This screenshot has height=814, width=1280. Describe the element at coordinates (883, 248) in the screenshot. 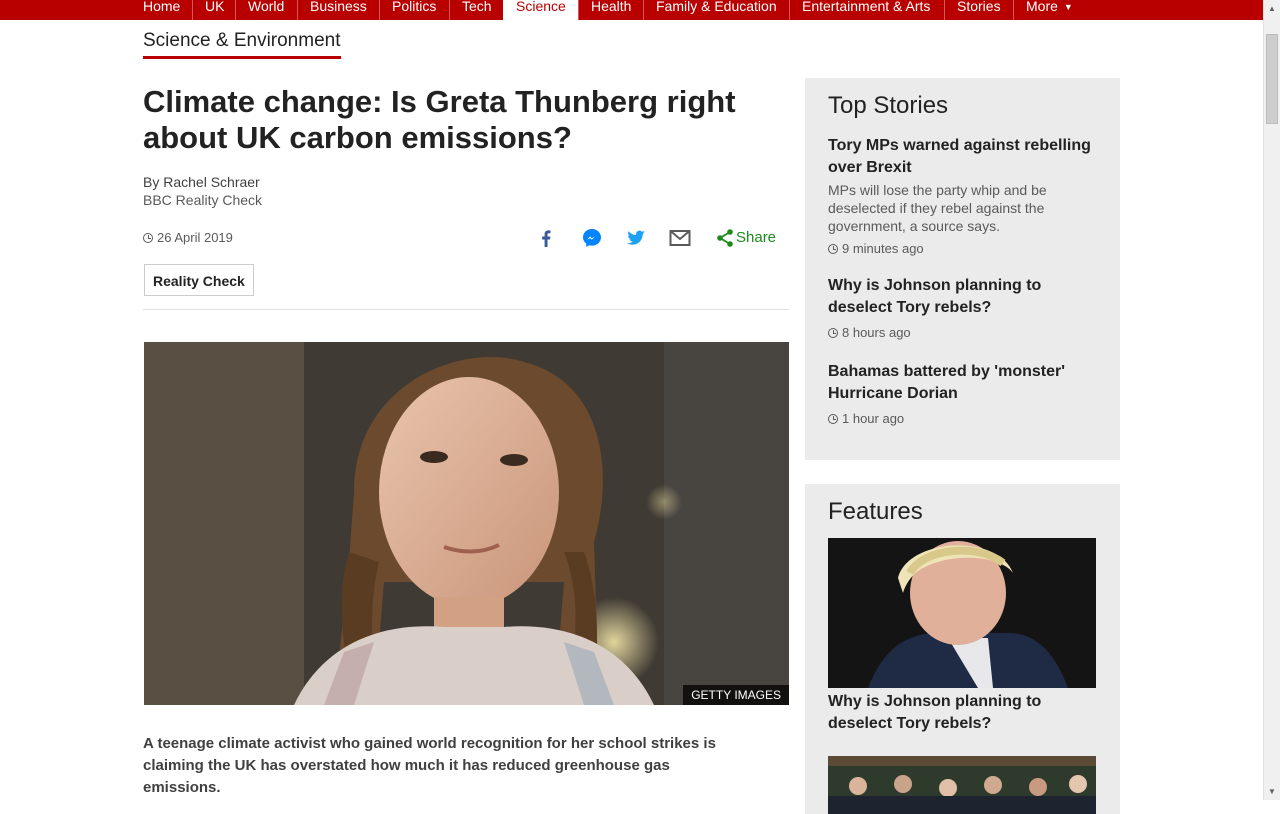

I see `top-story-time-text: 9 minutes ago` at that location.